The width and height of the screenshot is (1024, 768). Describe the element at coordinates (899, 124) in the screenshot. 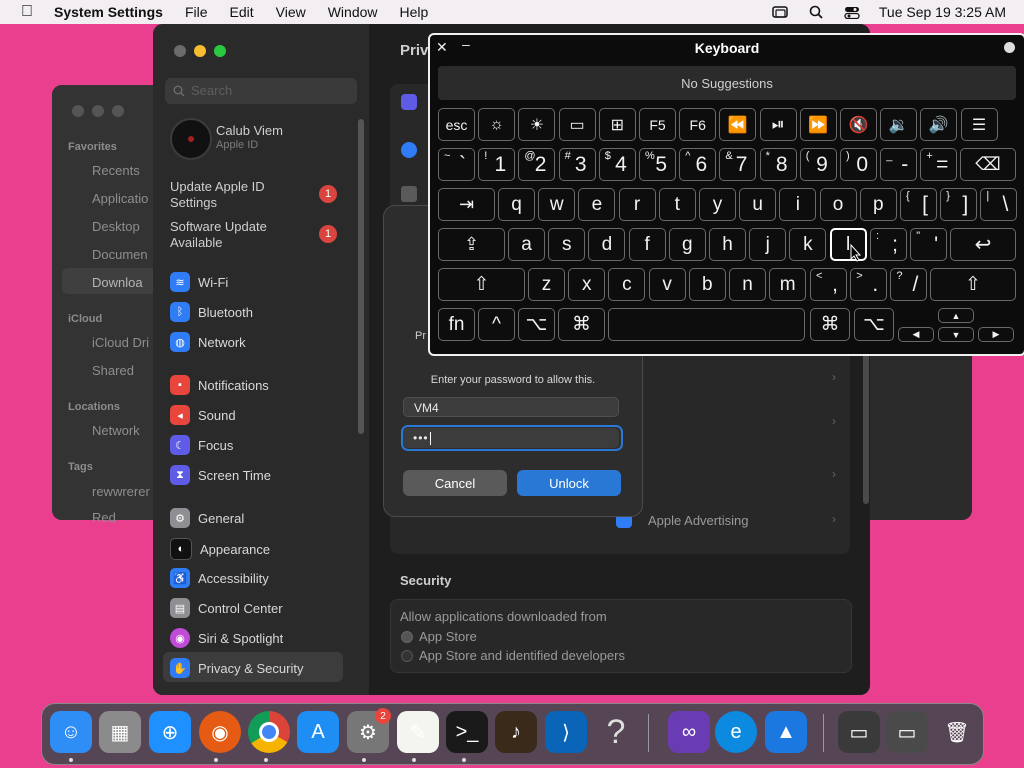

I see `fn-key-11: 🔉` at that location.